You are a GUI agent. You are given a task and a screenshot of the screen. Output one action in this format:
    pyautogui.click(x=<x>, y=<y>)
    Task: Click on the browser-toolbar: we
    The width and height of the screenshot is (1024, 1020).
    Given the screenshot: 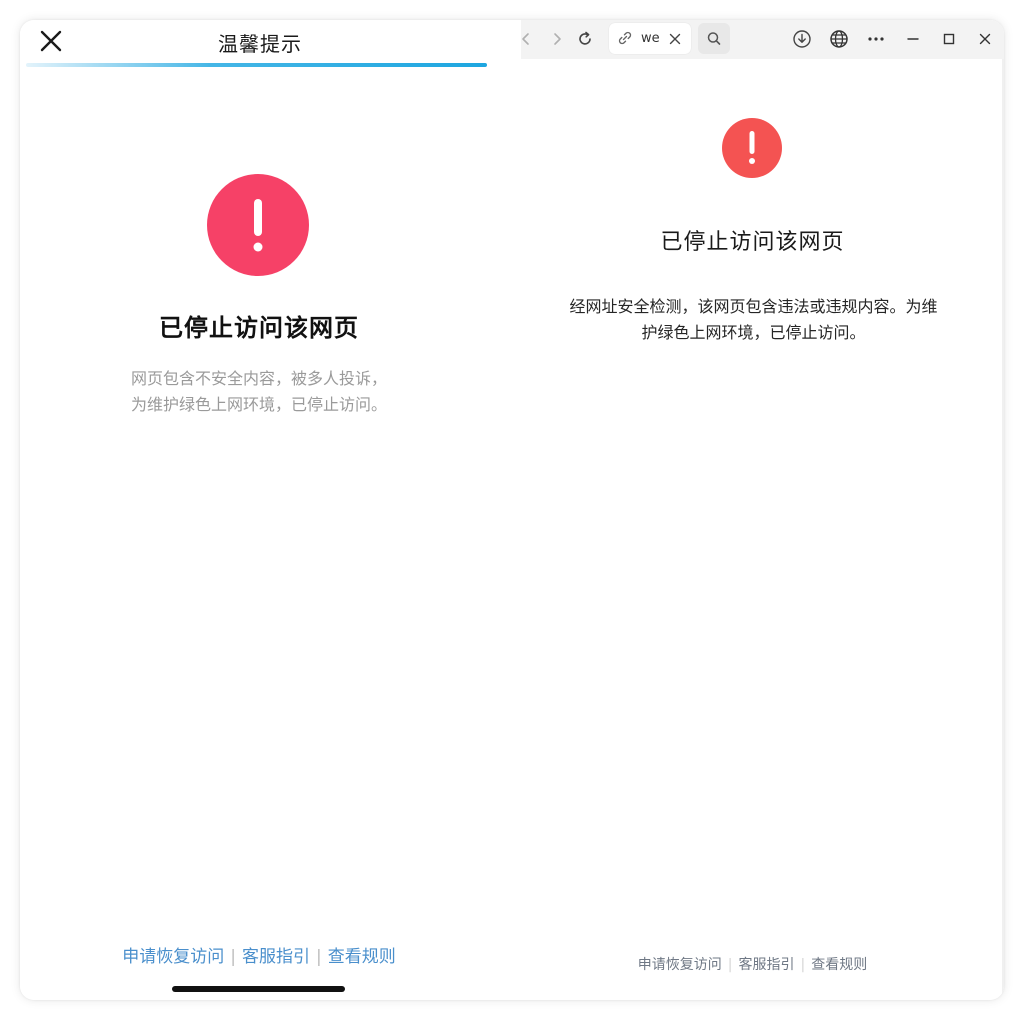 What is the action you would take?
    pyautogui.click(x=762, y=39)
    